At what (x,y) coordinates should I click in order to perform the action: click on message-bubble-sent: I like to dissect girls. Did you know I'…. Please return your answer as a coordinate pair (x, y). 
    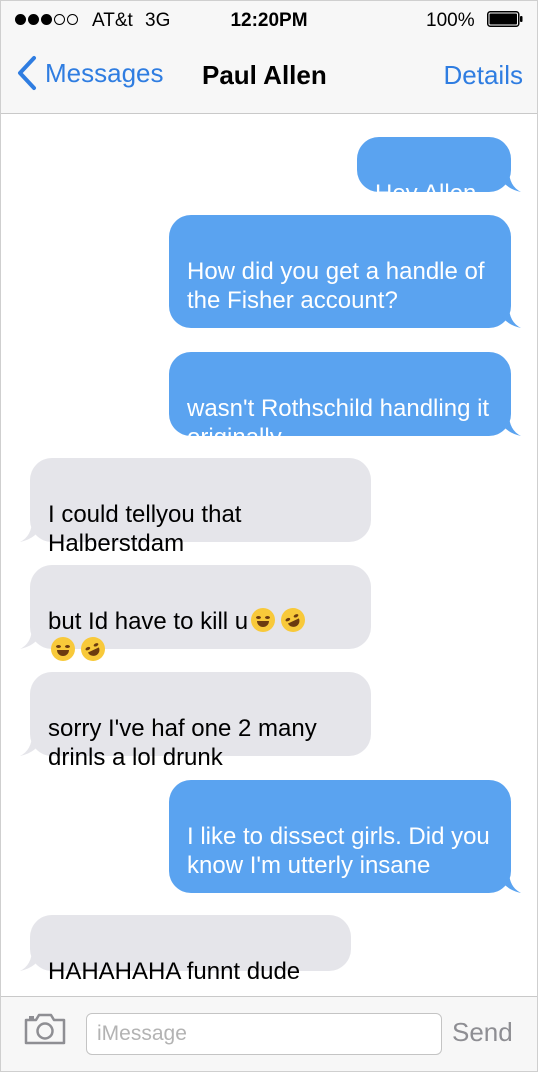
    Looking at the image, I should click on (345, 836).